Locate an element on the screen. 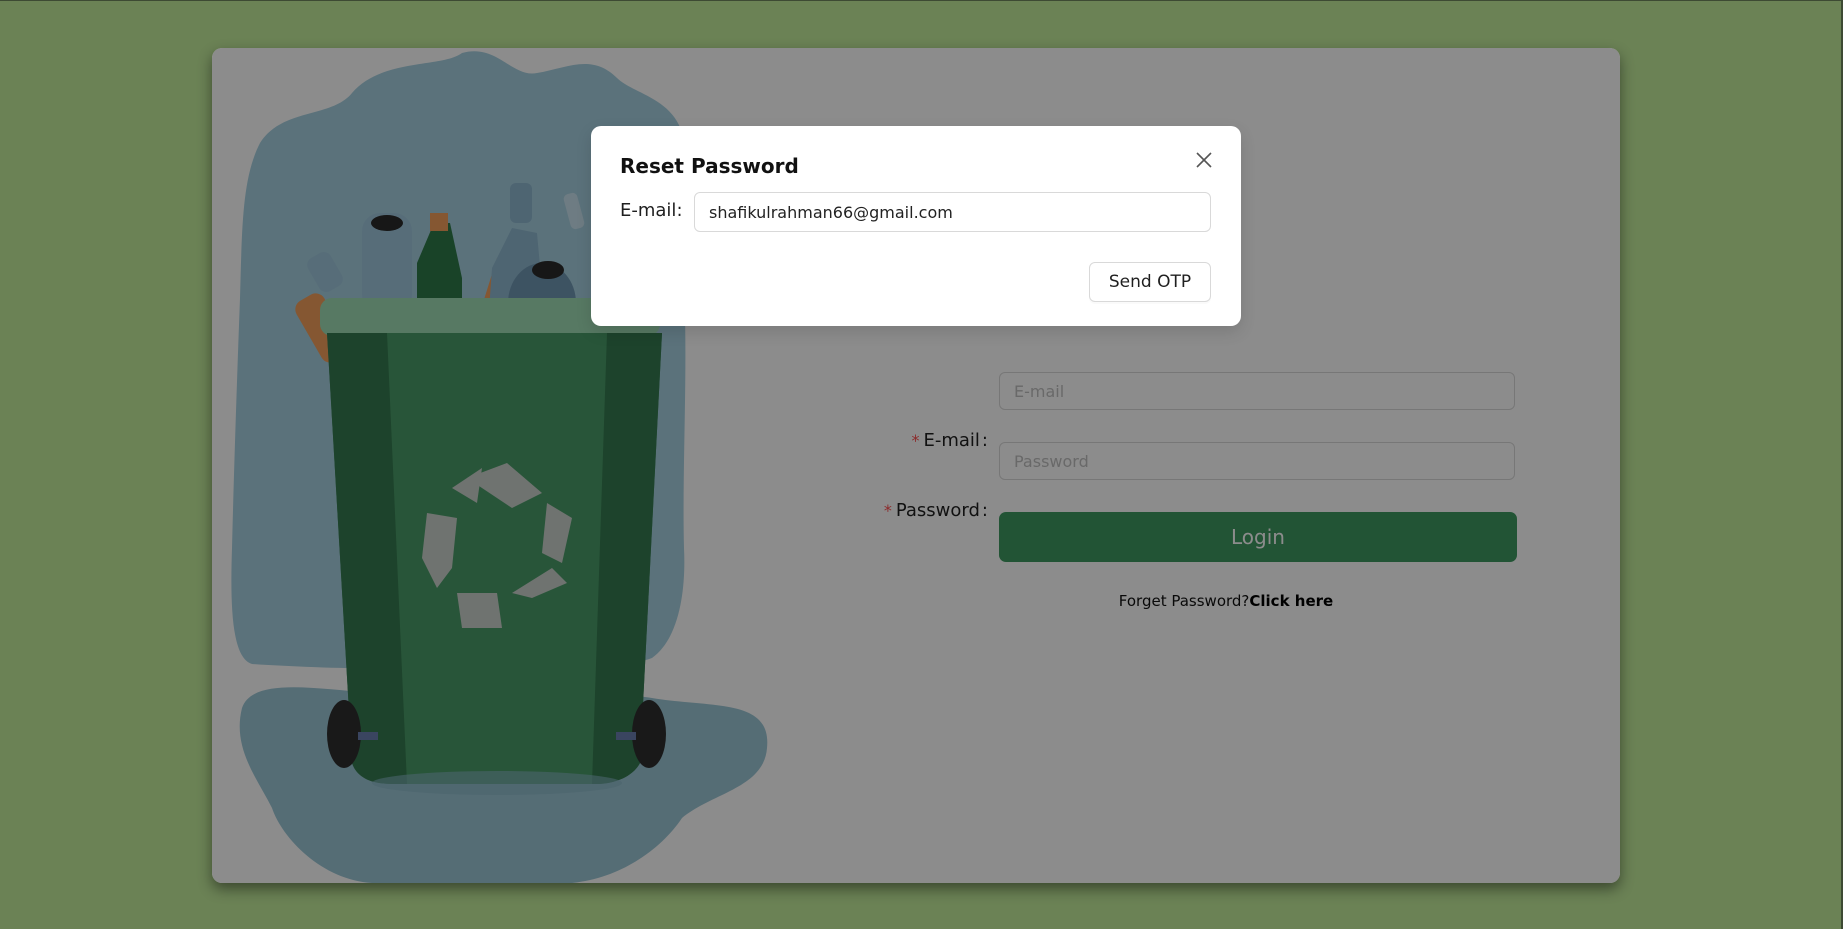 Image resolution: width=1843 pixels, height=929 pixels. reset-email-input is located at coordinates (952, 212).